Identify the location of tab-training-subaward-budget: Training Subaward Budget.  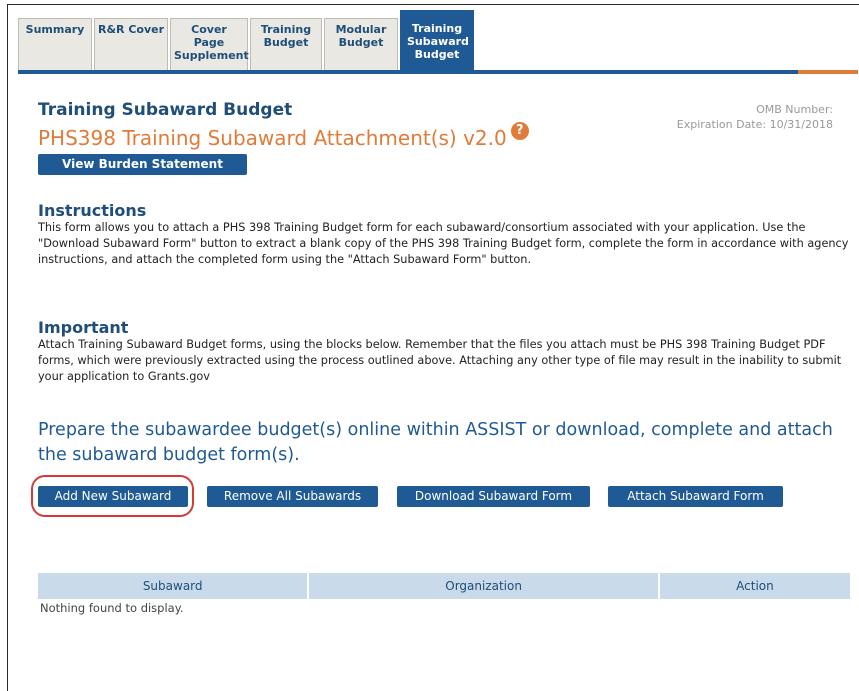
(437, 41).